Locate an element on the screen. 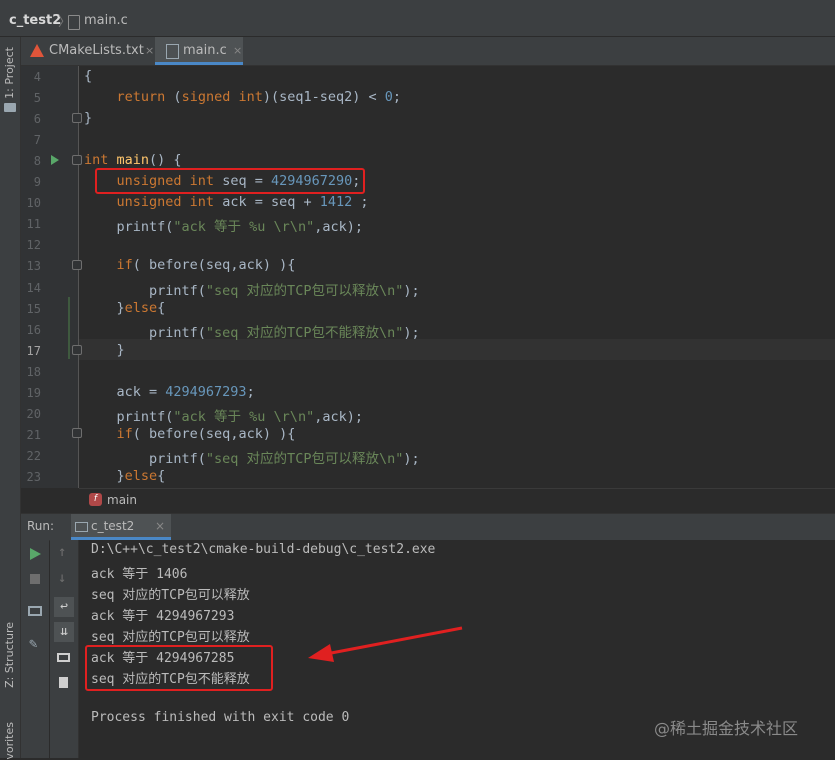 This screenshot has width=835, height=760. run-tool-header: Run: c_test2 × is located at coordinates (428, 527).